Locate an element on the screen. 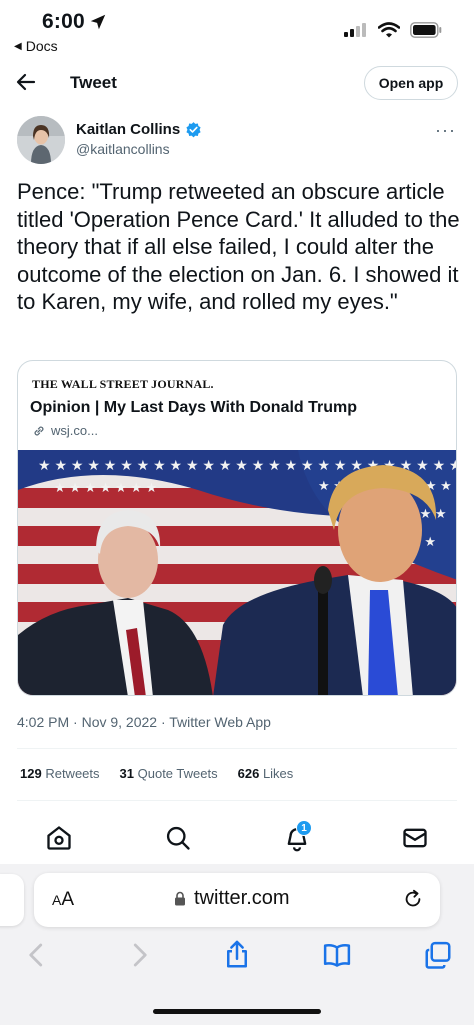 The height and width of the screenshot is (1025, 474). messages-envelope-icon is located at coordinates (415, 838).